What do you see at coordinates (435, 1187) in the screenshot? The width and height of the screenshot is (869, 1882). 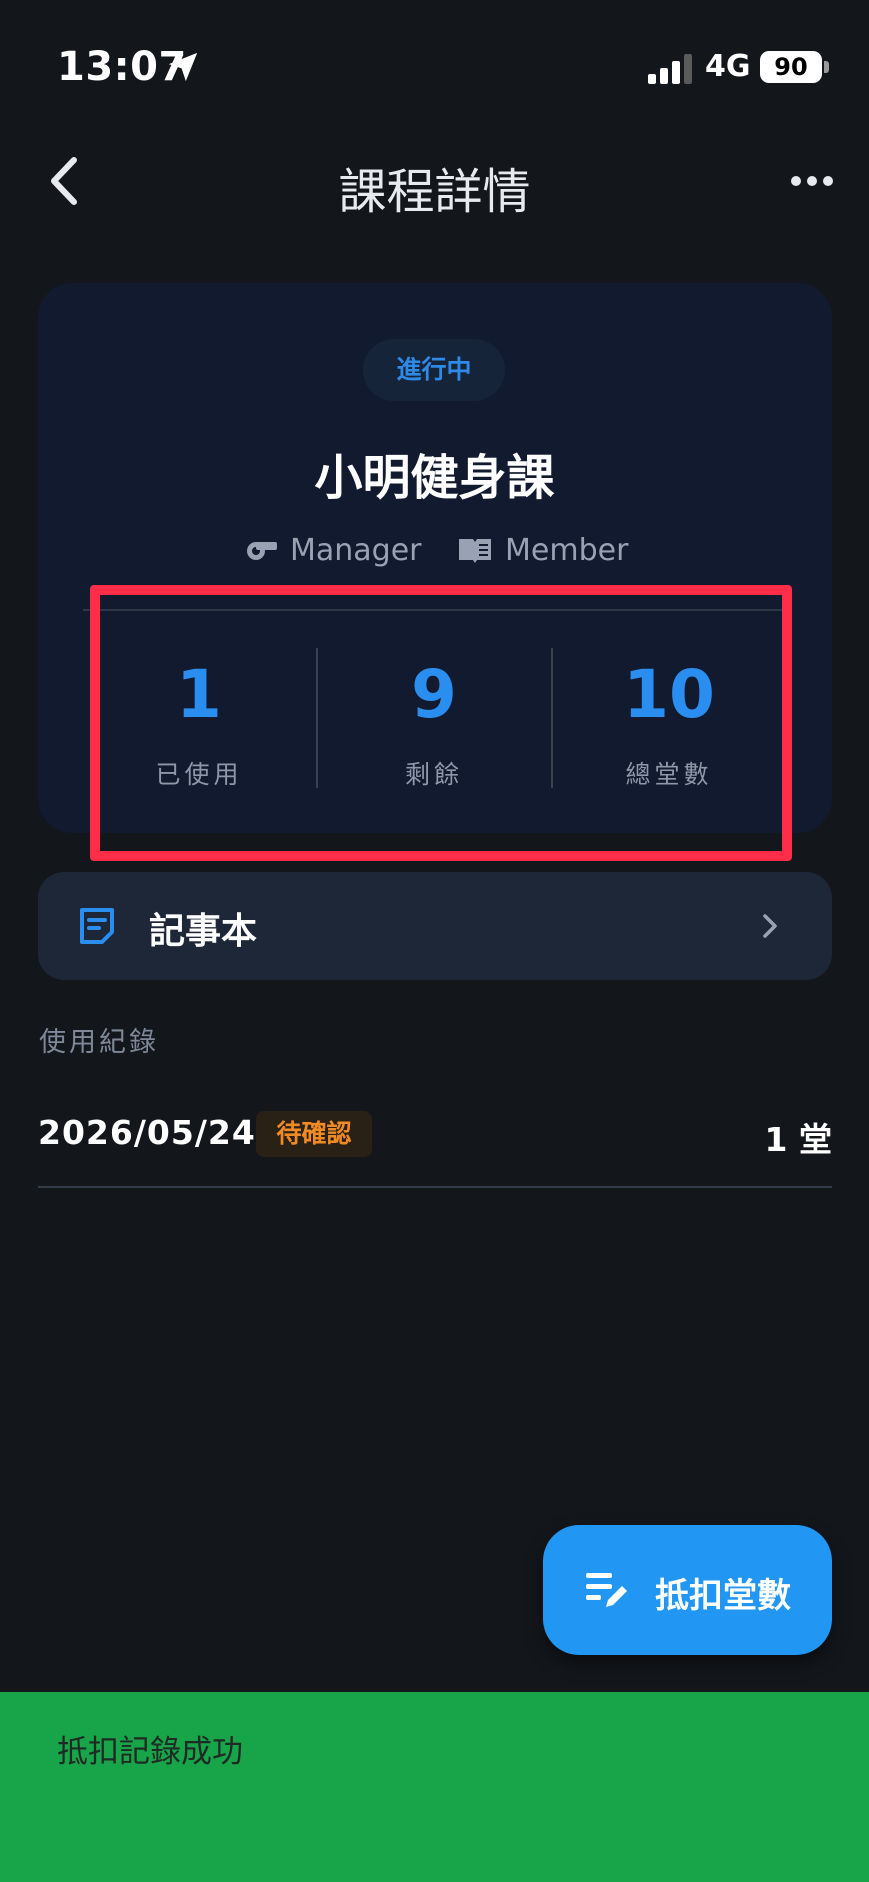 I see `record-divider` at bounding box center [435, 1187].